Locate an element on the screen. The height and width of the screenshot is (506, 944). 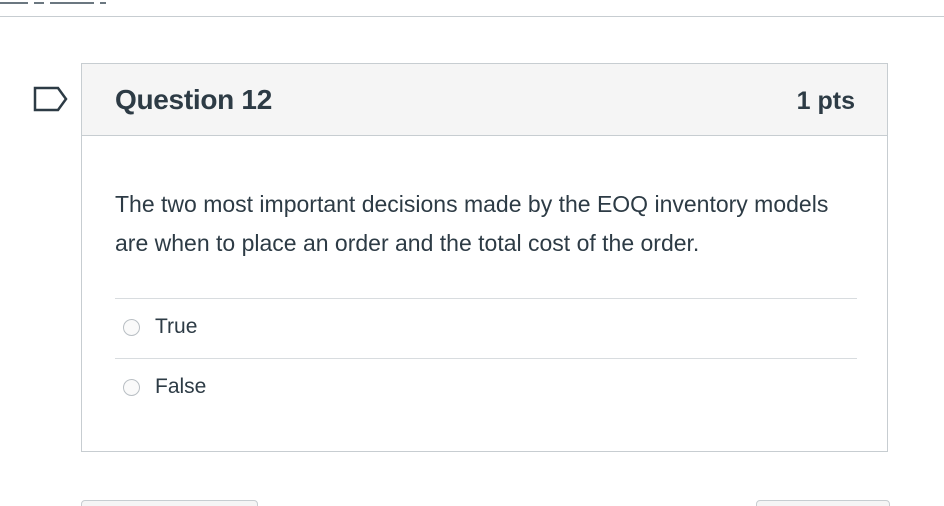
previous-content-fragment is located at coordinates (80, 2).